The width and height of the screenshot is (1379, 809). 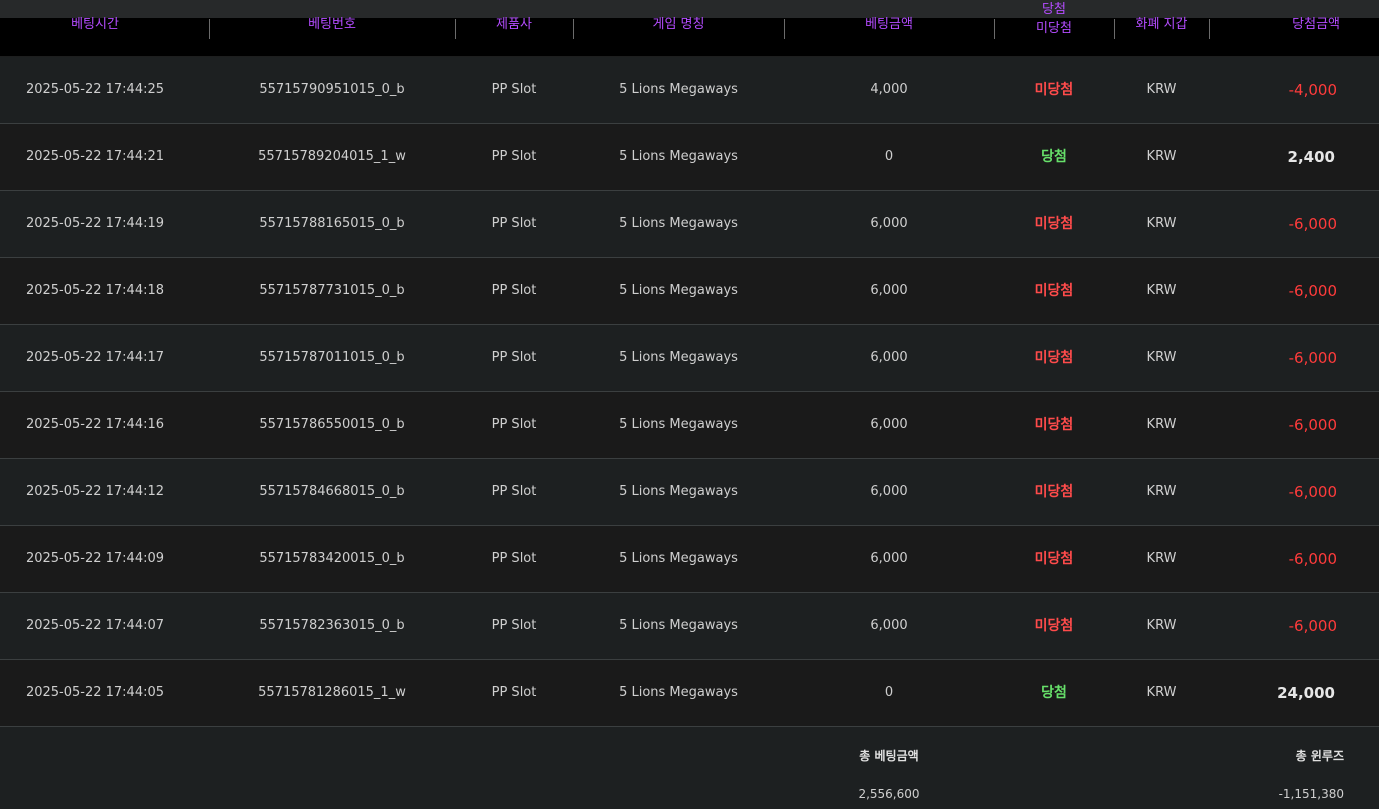 What do you see at coordinates (889, 89) in the screenshot?
I see `bet-amount-cell: 4,000` at bounding box center [889, 89].